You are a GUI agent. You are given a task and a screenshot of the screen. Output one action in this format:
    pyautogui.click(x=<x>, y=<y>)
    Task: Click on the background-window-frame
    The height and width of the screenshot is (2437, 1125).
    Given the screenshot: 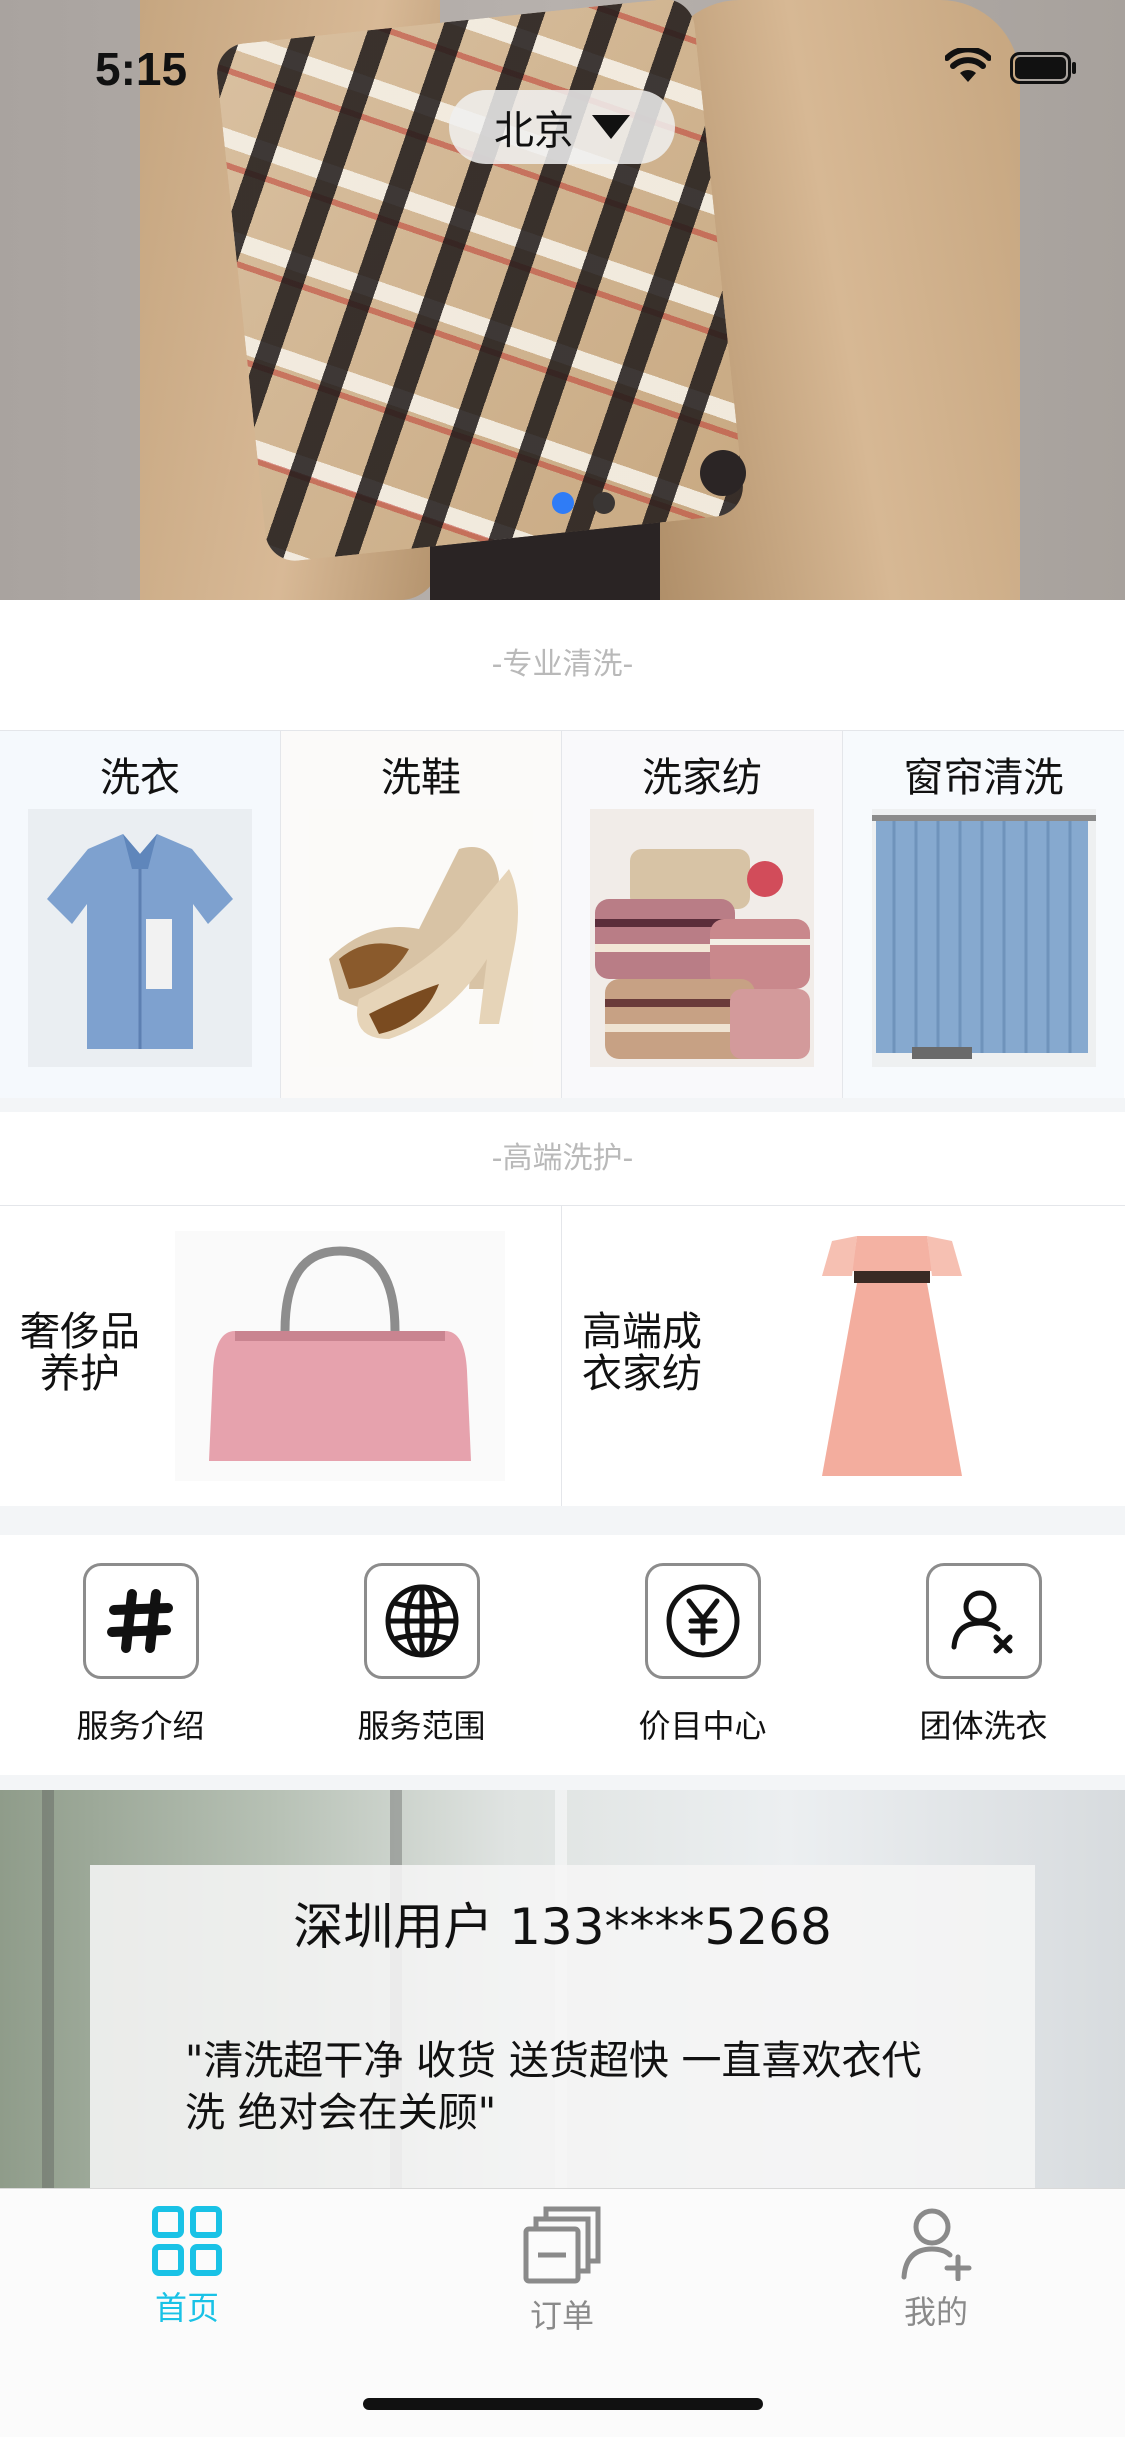 What is the action you would take?
    pyautogui.click(x=48, y=1990)
    